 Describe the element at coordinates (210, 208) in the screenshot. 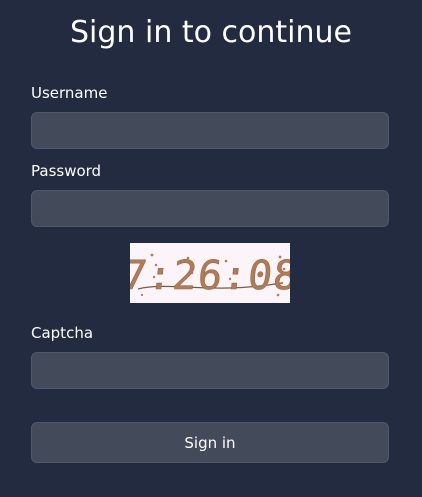

I see `password-input` at that location.